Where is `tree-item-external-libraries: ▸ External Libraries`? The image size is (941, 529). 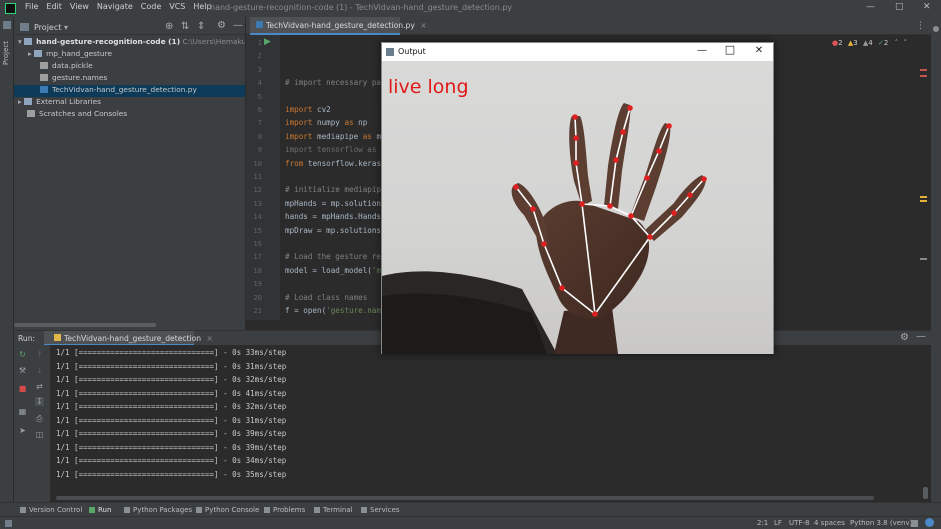 tree-item-external-libraries: ▸ External Libraries is located at coordinates (129, 103).